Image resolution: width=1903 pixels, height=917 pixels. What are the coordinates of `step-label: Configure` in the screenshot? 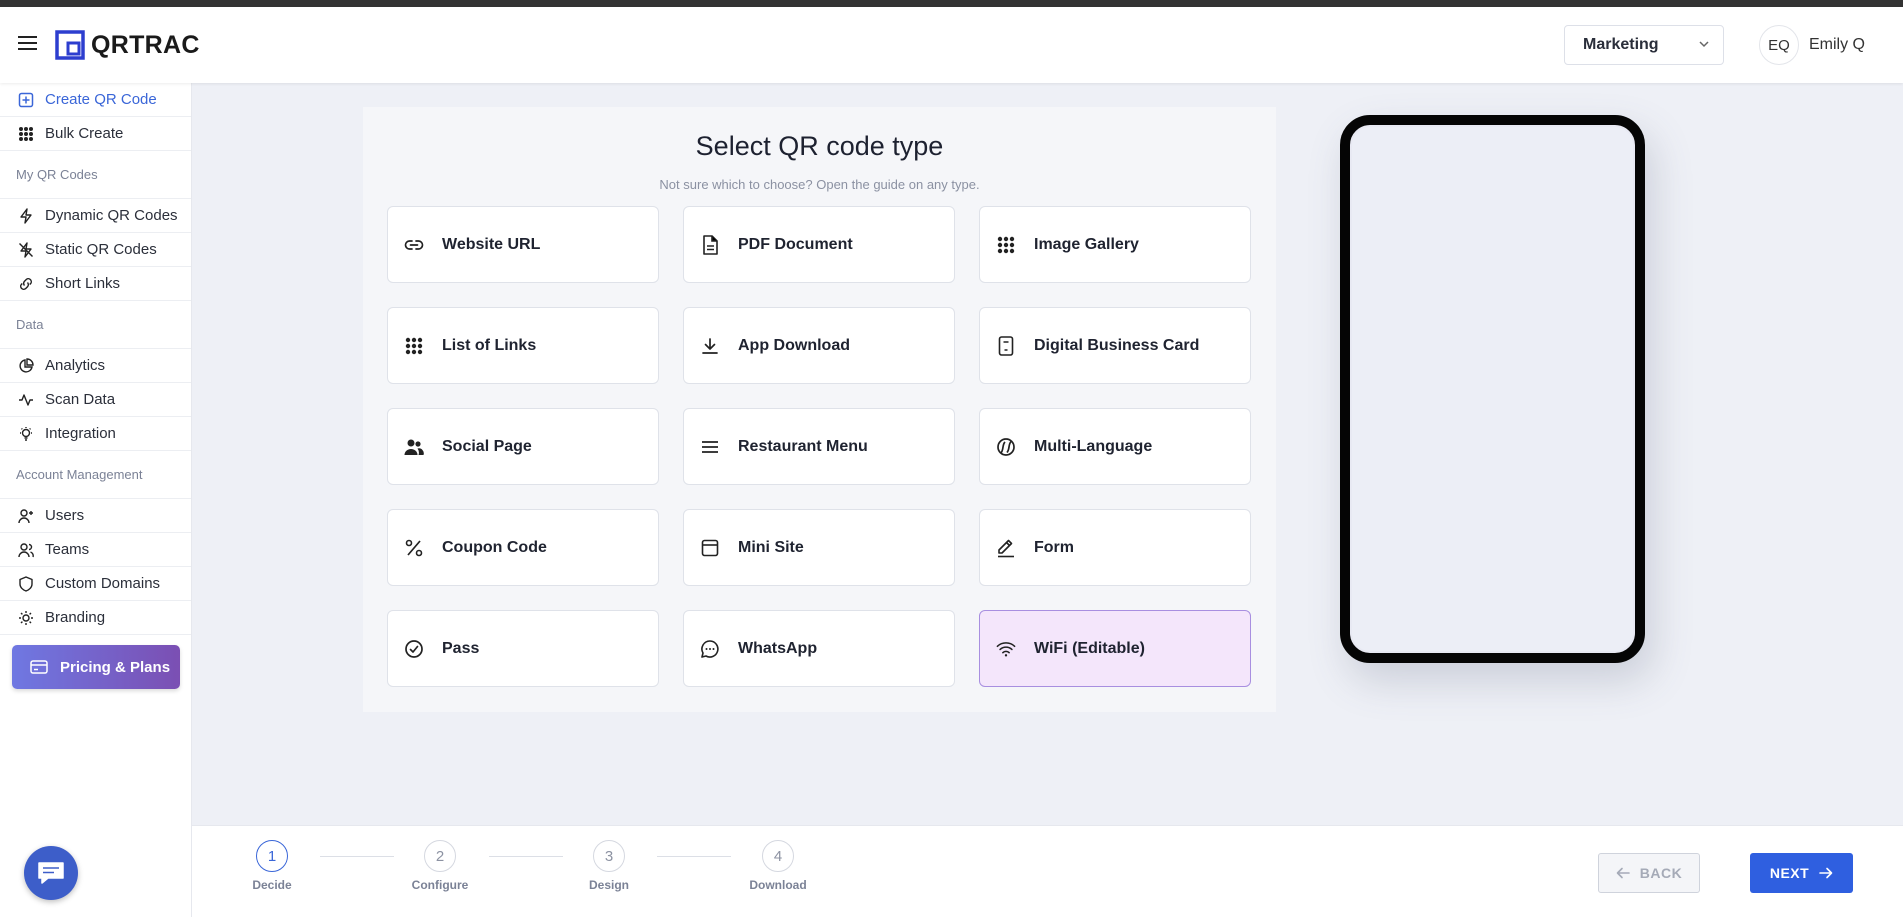 It's located at (440, 885).